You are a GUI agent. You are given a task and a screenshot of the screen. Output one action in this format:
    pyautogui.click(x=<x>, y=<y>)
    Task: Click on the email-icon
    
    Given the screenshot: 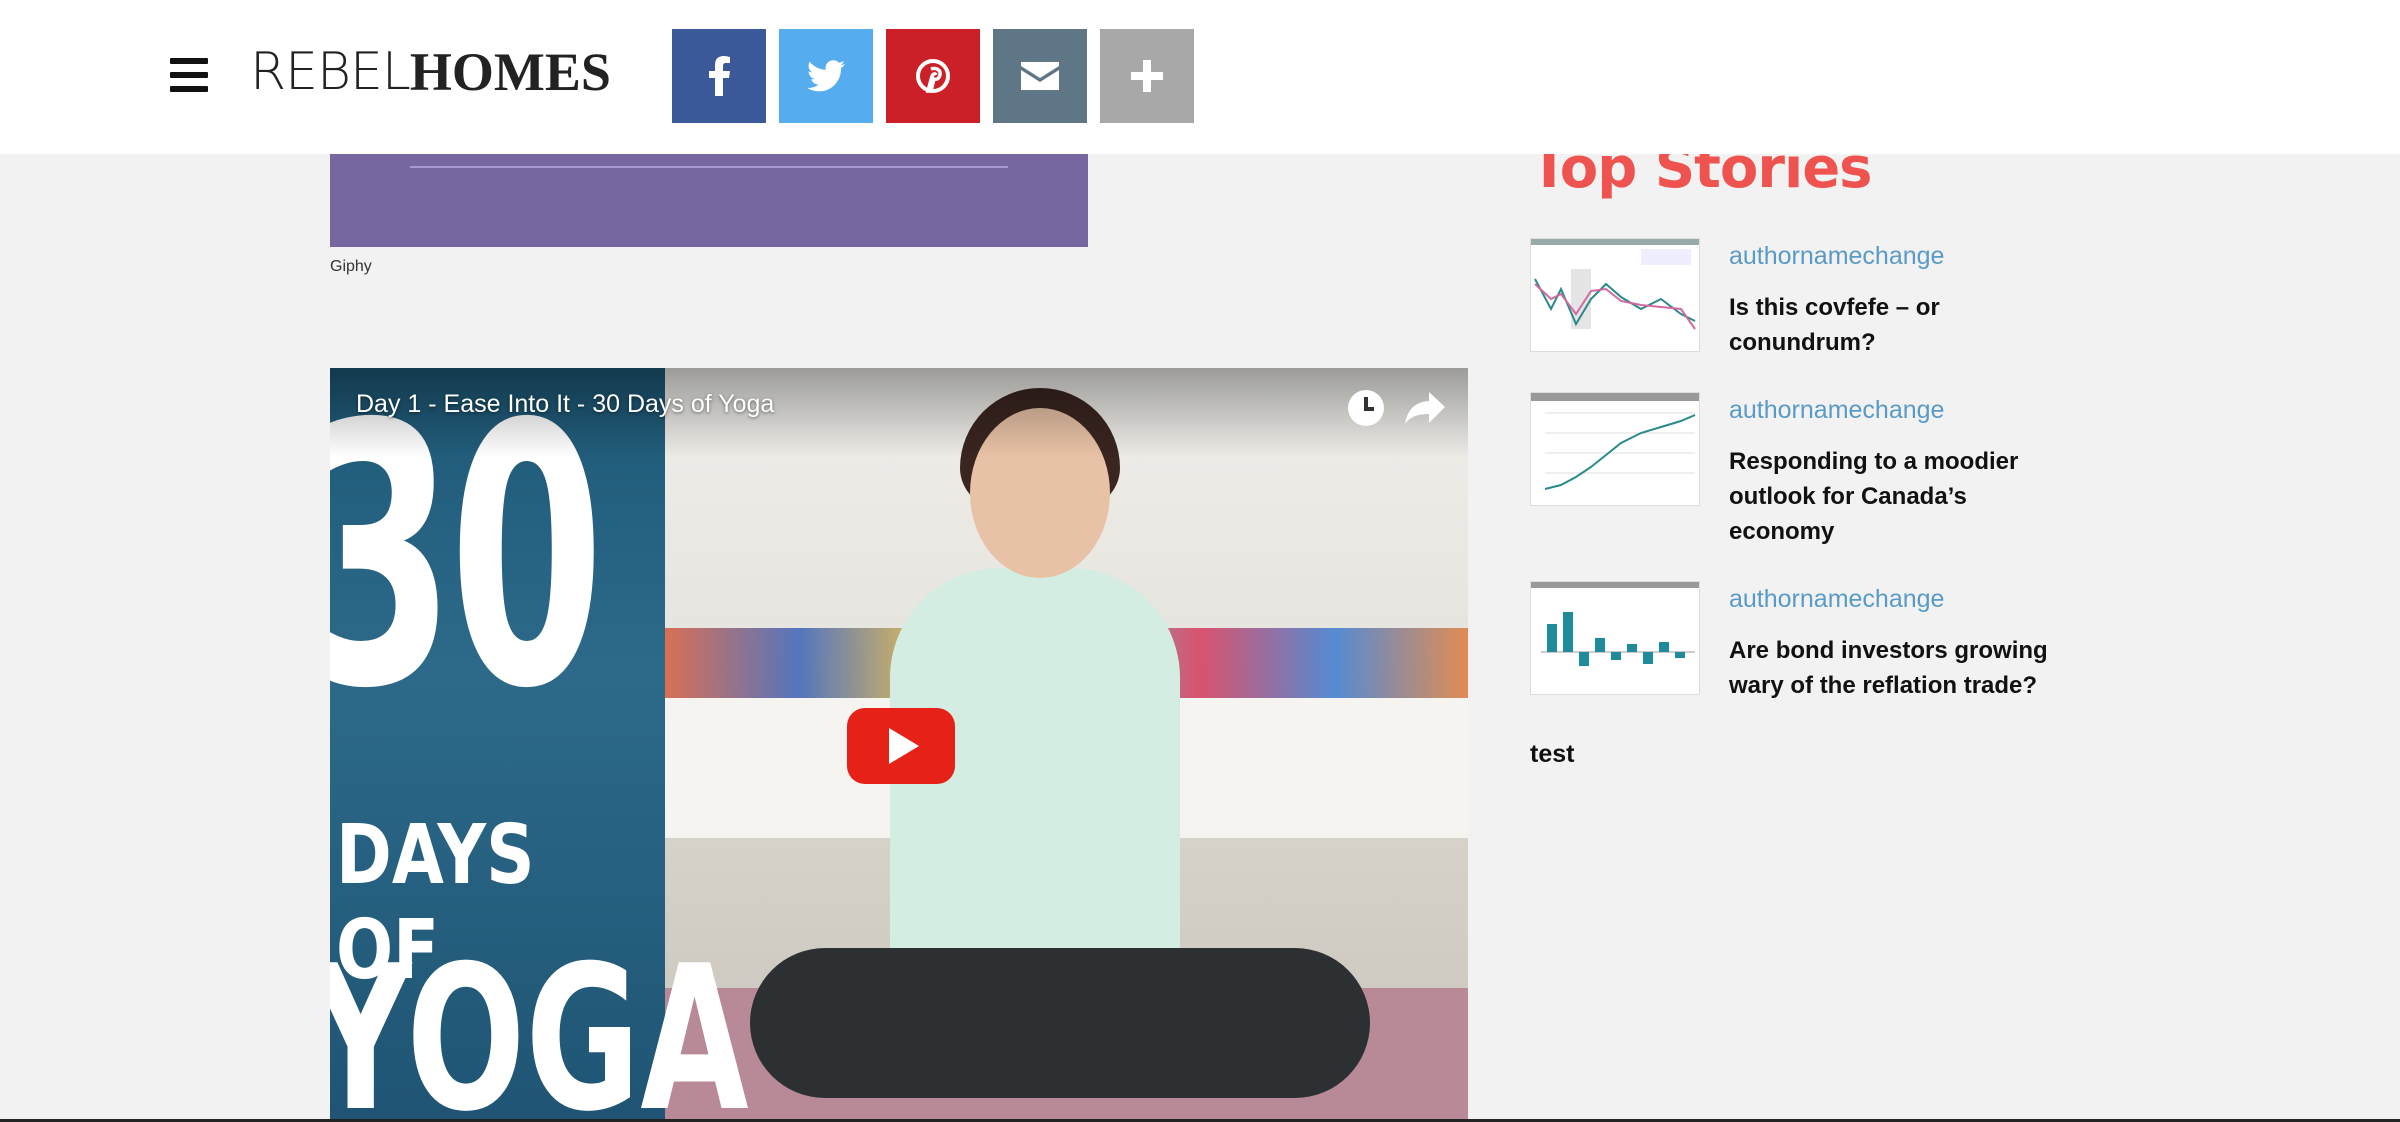 What is the action you would take?
    pyautogui.click(x=1040, y=76)
    